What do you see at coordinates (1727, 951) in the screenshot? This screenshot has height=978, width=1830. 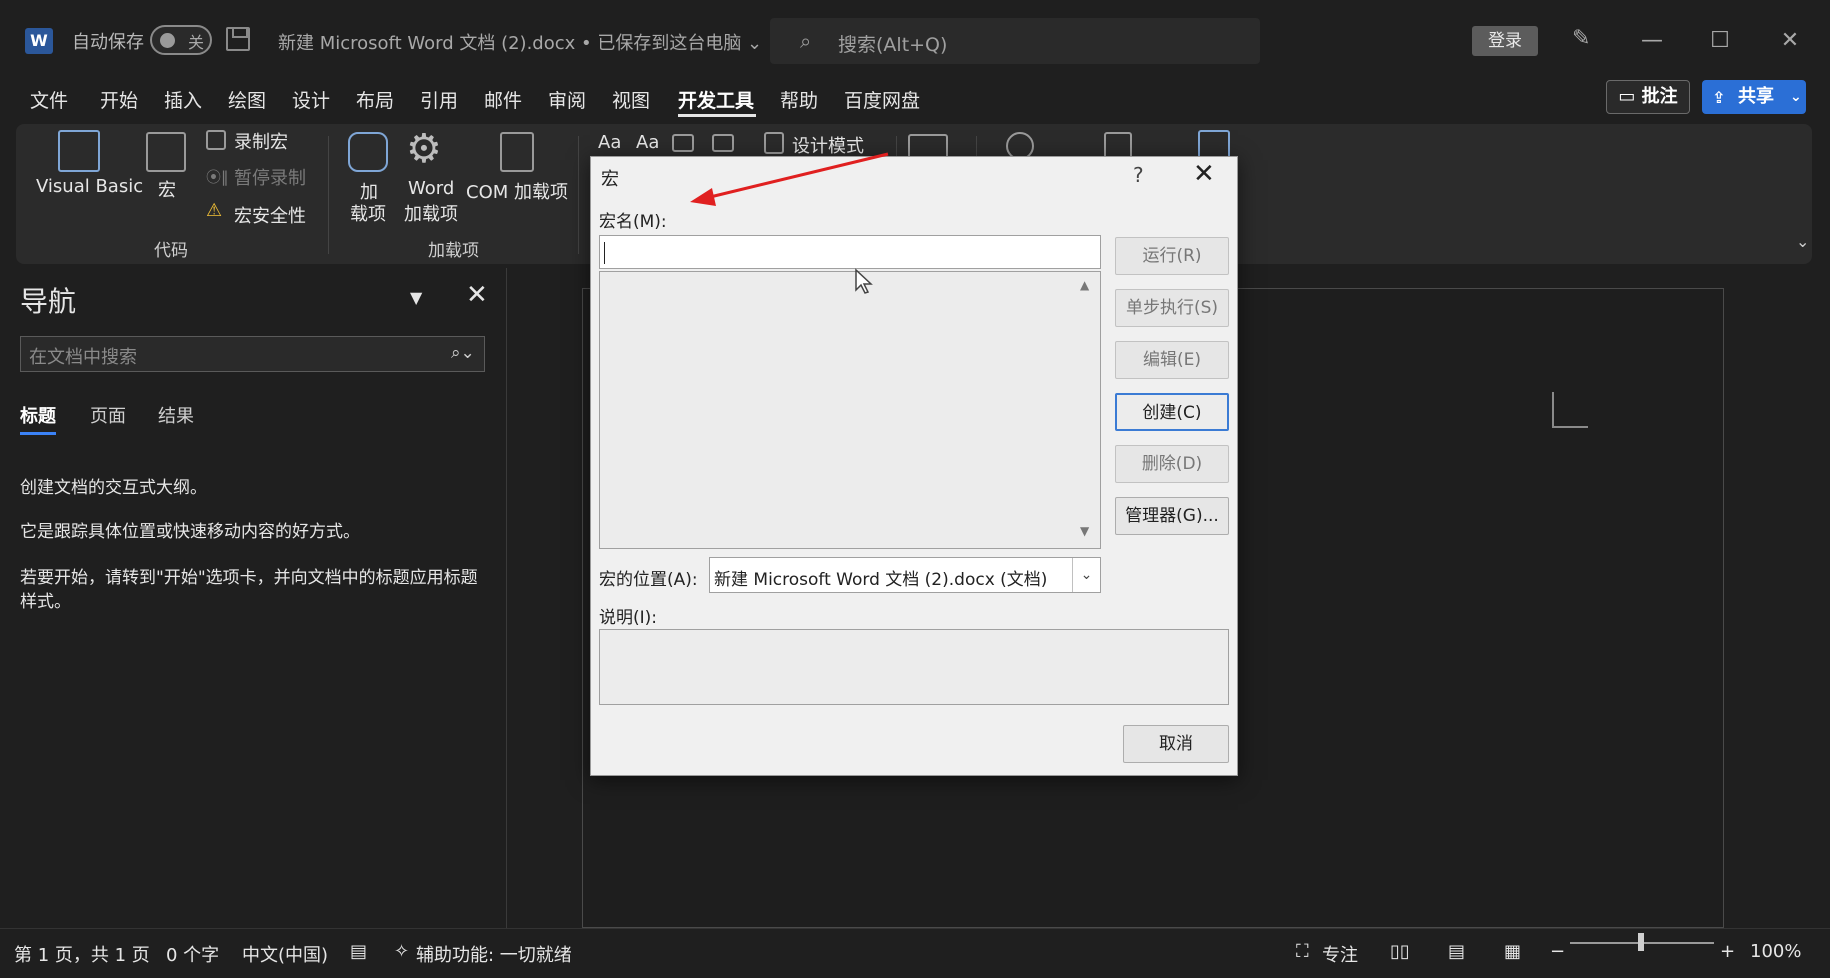 I see `zoom-in-button: +` at bounding box center [1727, 951].